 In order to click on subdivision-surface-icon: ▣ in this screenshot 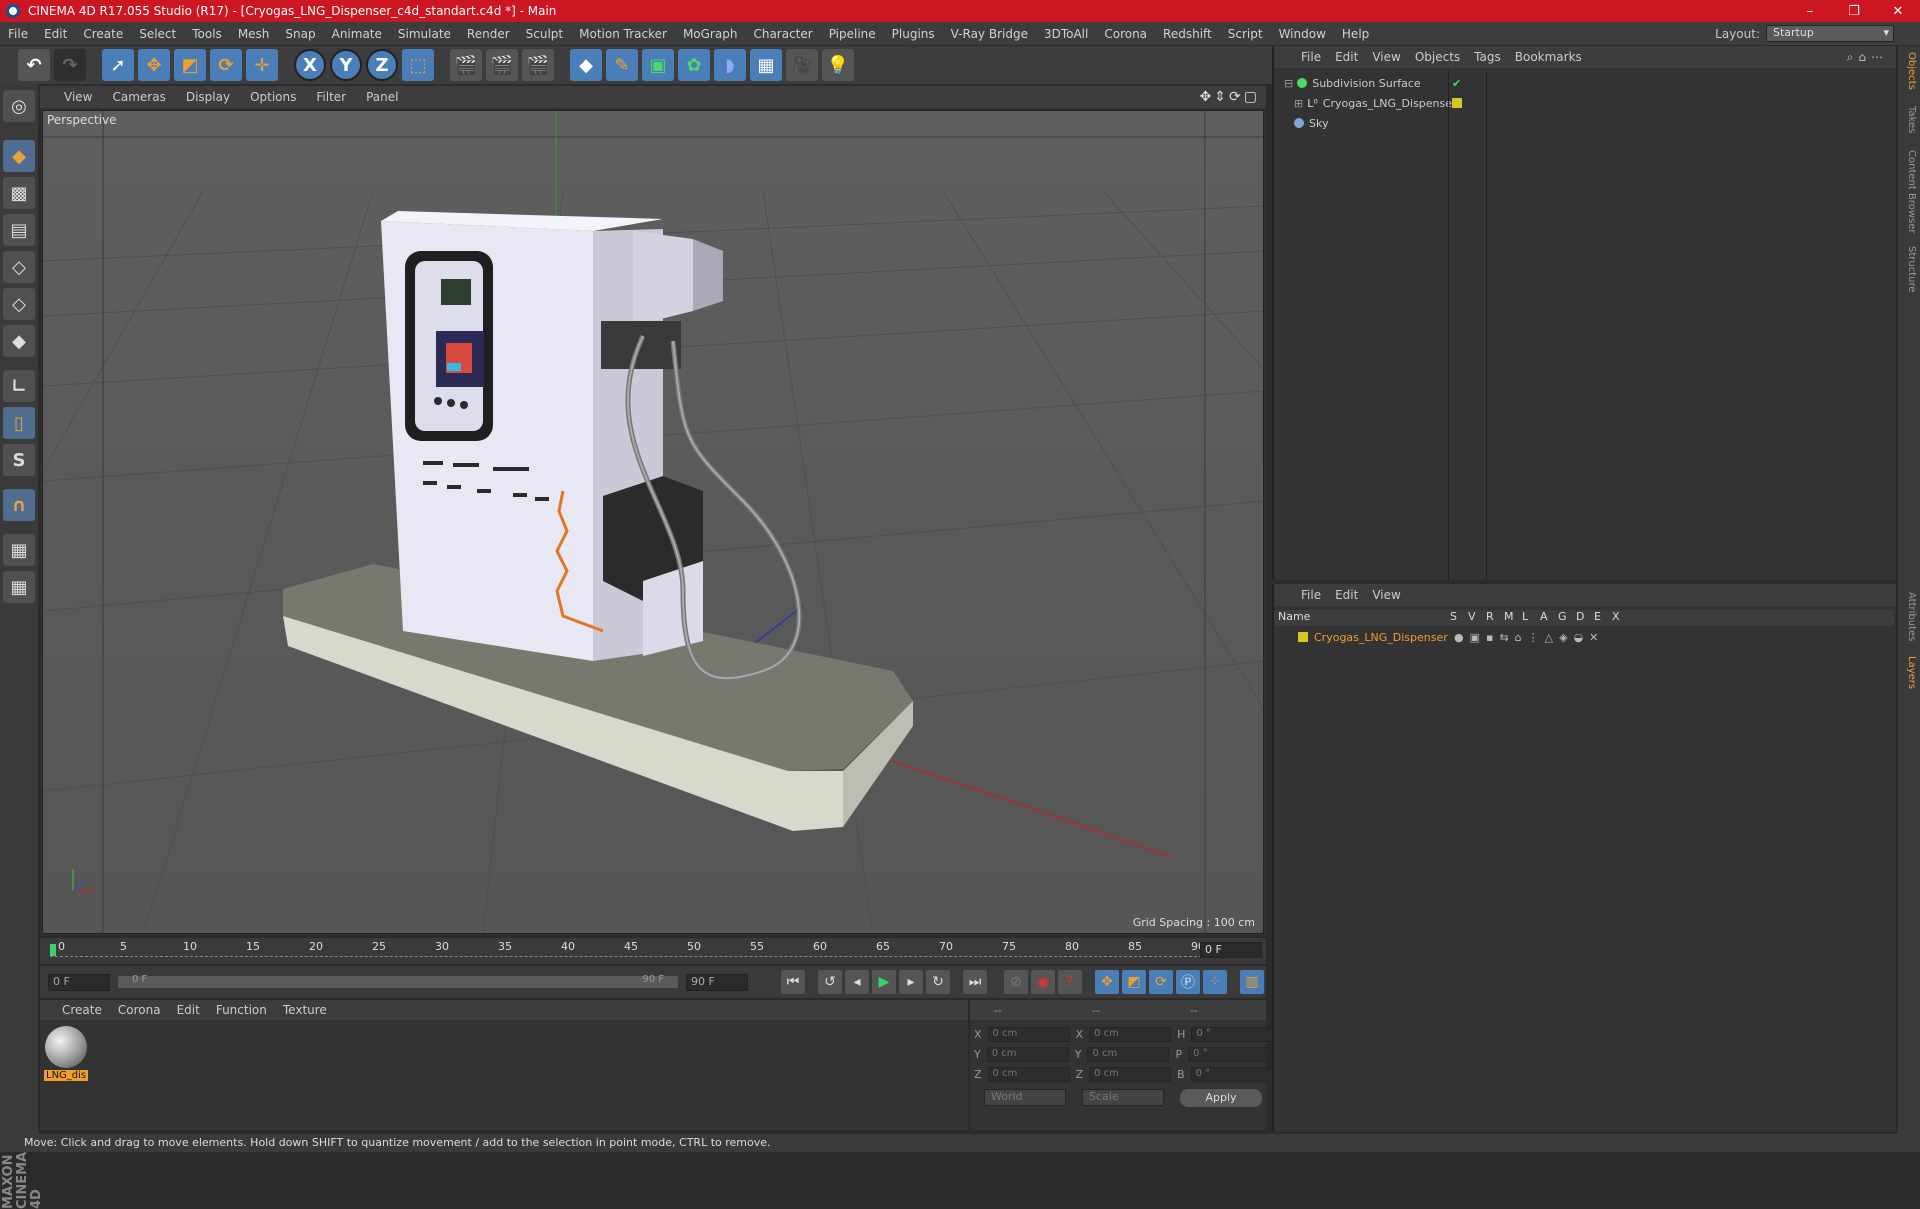, I will do `click(658, 65)`.